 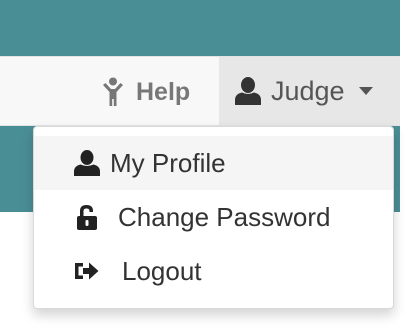 I want to click on menu-item-label: Change Password, so click(x=224, y=216).